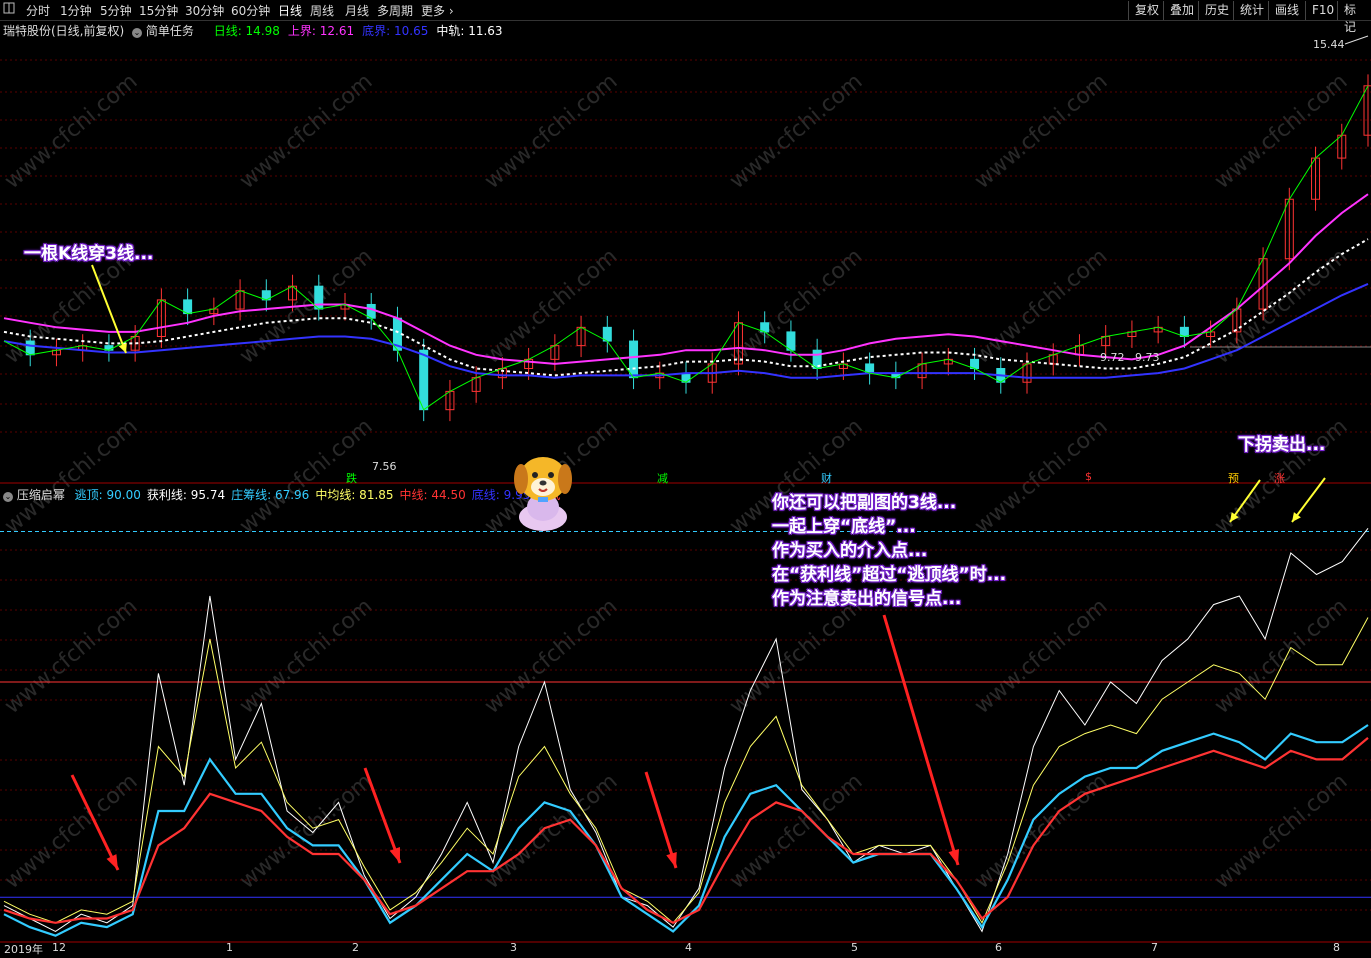 The image size is (1371, 958). Describe the element at coordinates (543, 494) in the screenshot. I see `dog-mascot-image` at that location.